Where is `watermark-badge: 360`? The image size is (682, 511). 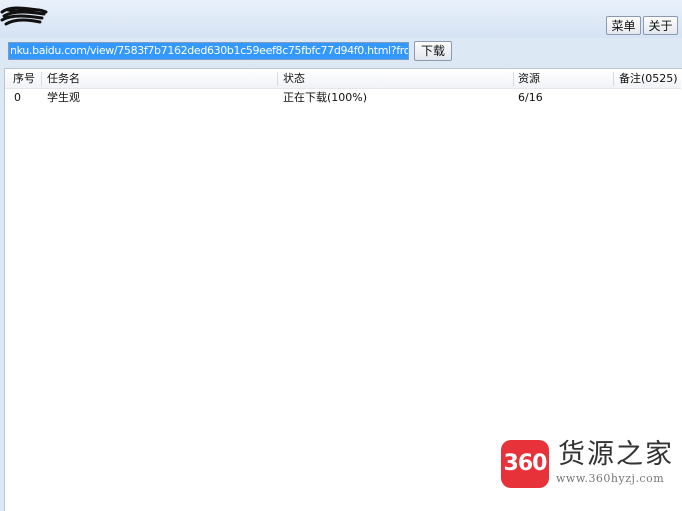 watermark-badge: 360 is located at coordinates (525, 464).